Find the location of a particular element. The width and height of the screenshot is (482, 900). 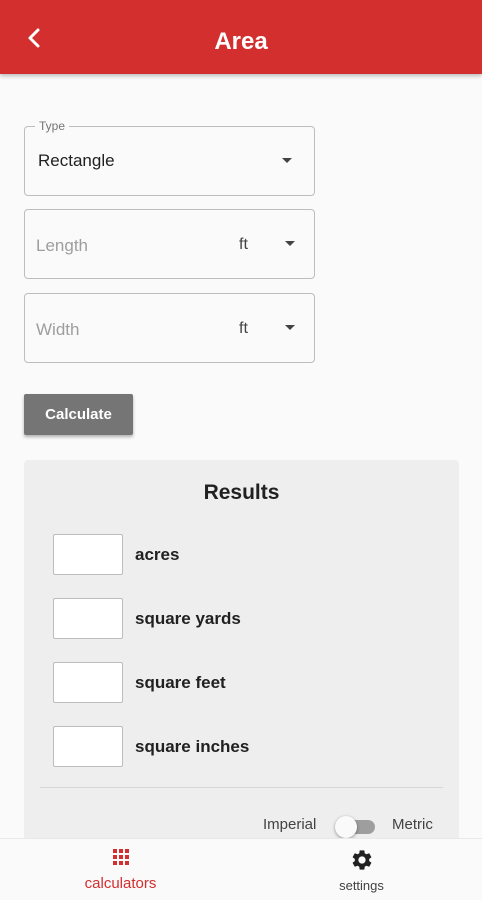

unit-system-switch is located at coordinates (356, 827).